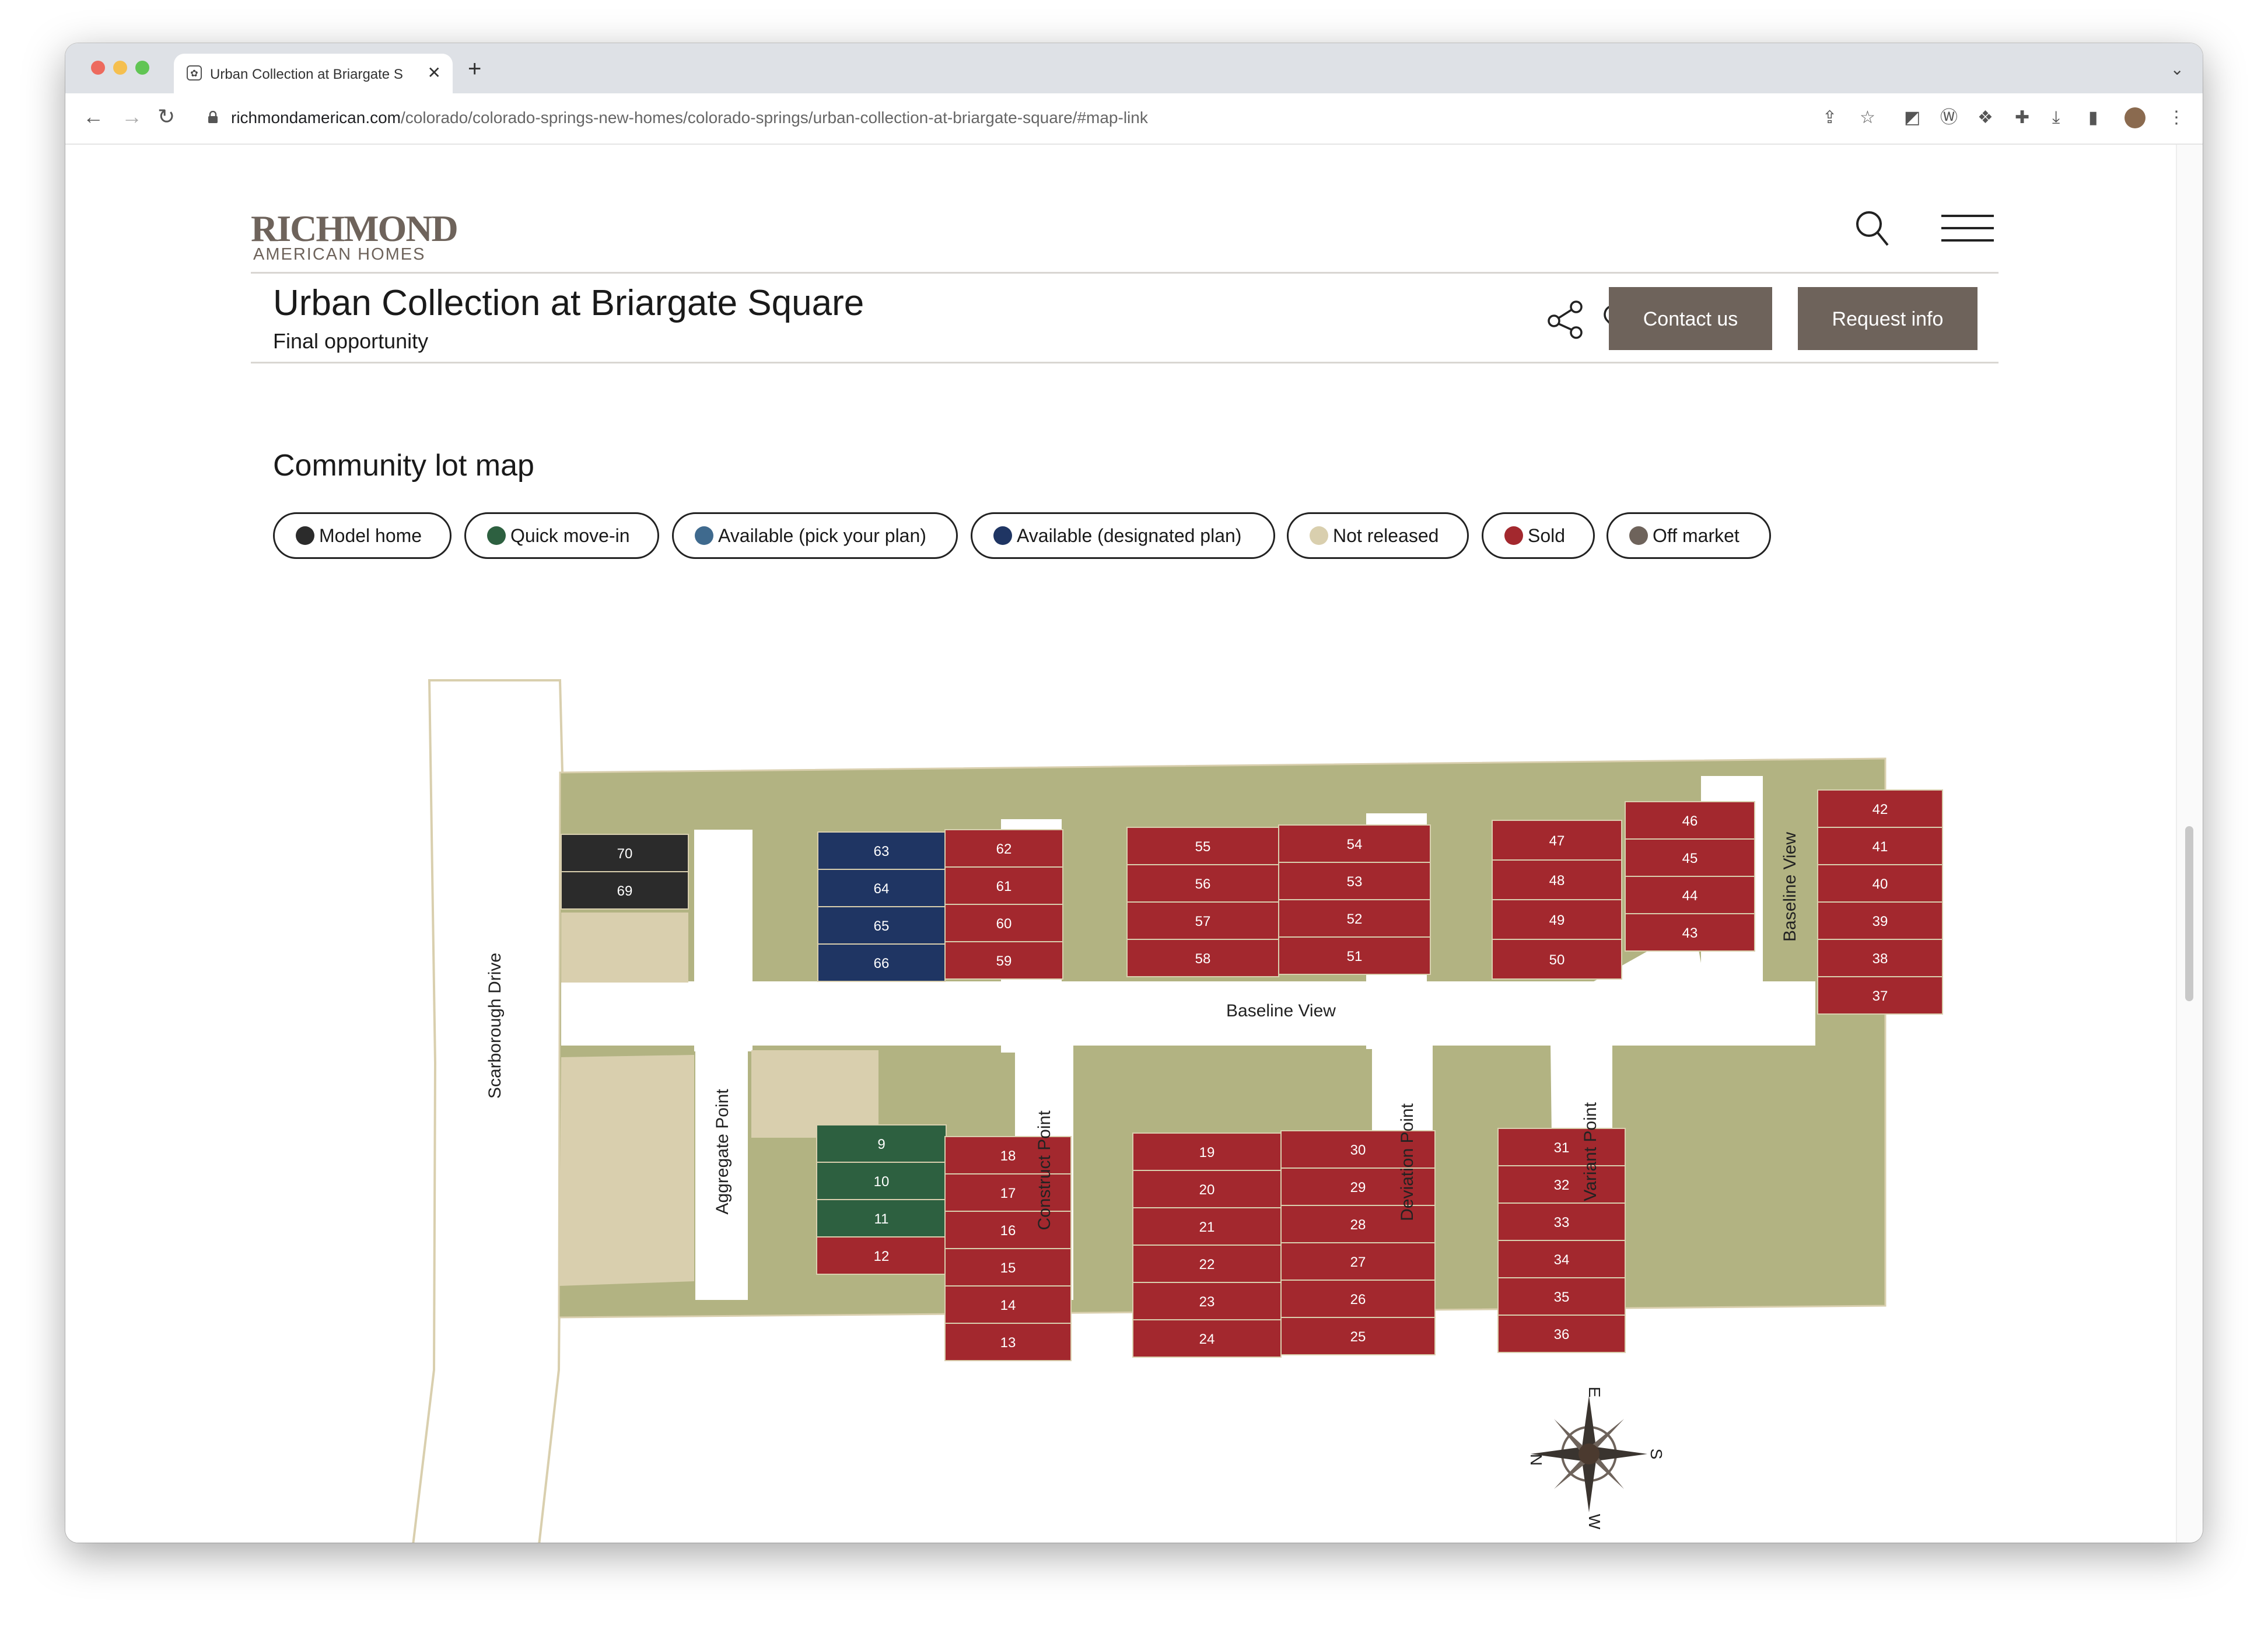 The height and width of the screenshot is (1629, 2268). Describe the element at coordinates (882, 926) in the screenshot. I see `lot-number-label: 65` at that location.